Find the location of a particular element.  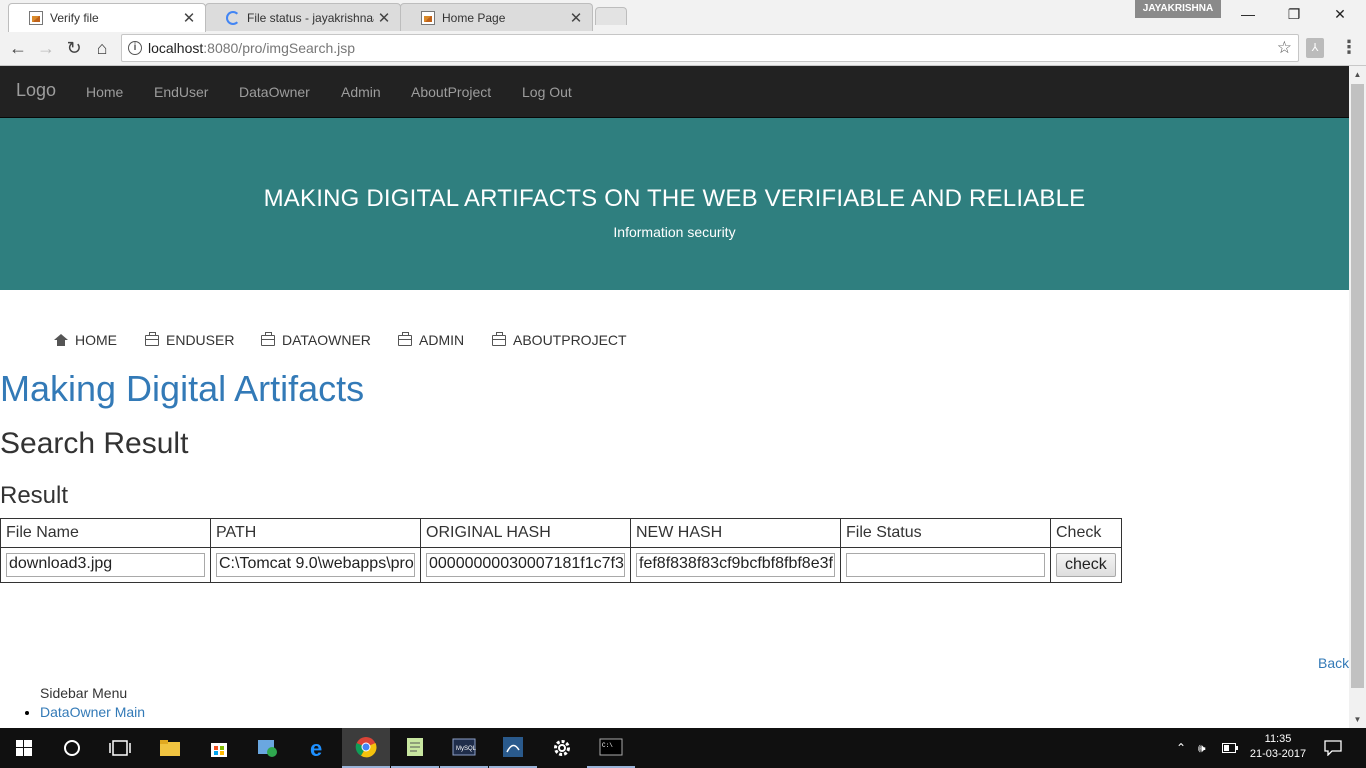

system-clock: 11:35 21-03-2017 is located at coordinates (1278, 747).